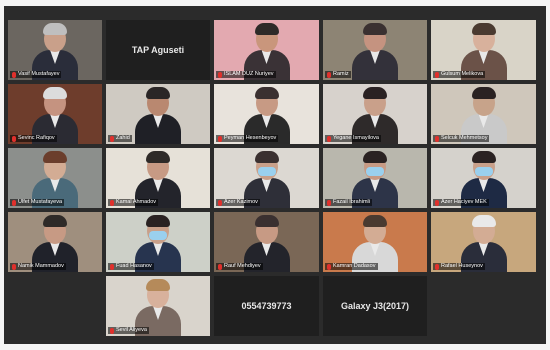 The width and height of the screenshot is (550, 350). I want to click on participant-video-tile: ISLAM DUZ Nuriyev, so click(266, 50).